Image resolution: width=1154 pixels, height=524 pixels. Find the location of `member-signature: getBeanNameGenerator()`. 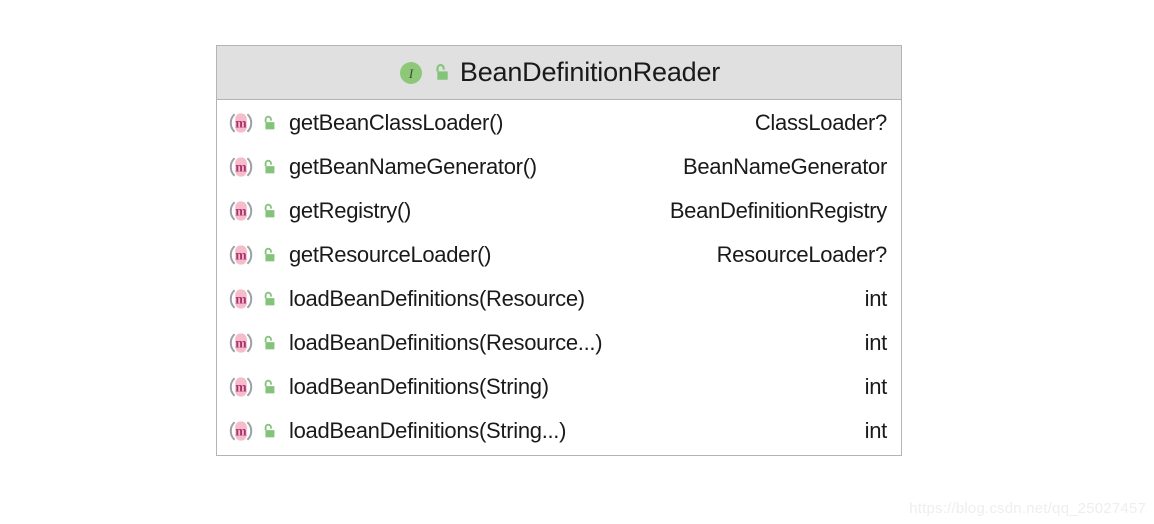

member-signature: getBeanNameGenerator() is located at coordinates (413, 166).